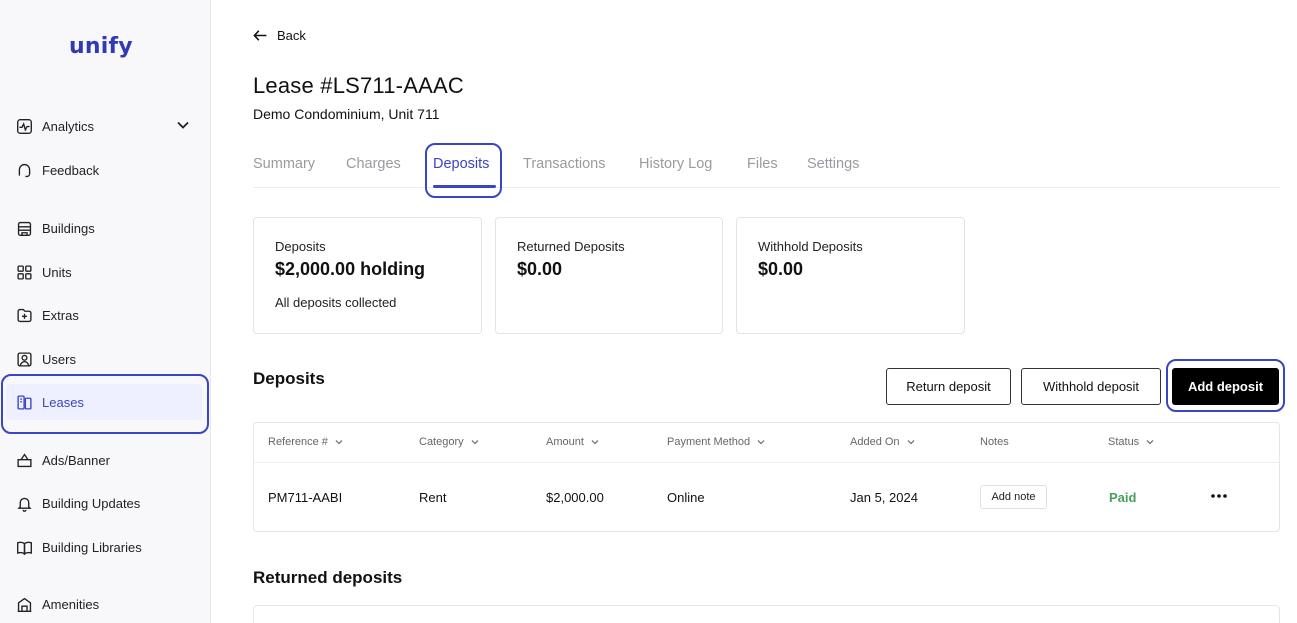 The image size is (1297, 623). What do you see at coordinates (373, 164) in the screenshot?
I see `tab-charges: Charges` at bounding box center [373, 164].